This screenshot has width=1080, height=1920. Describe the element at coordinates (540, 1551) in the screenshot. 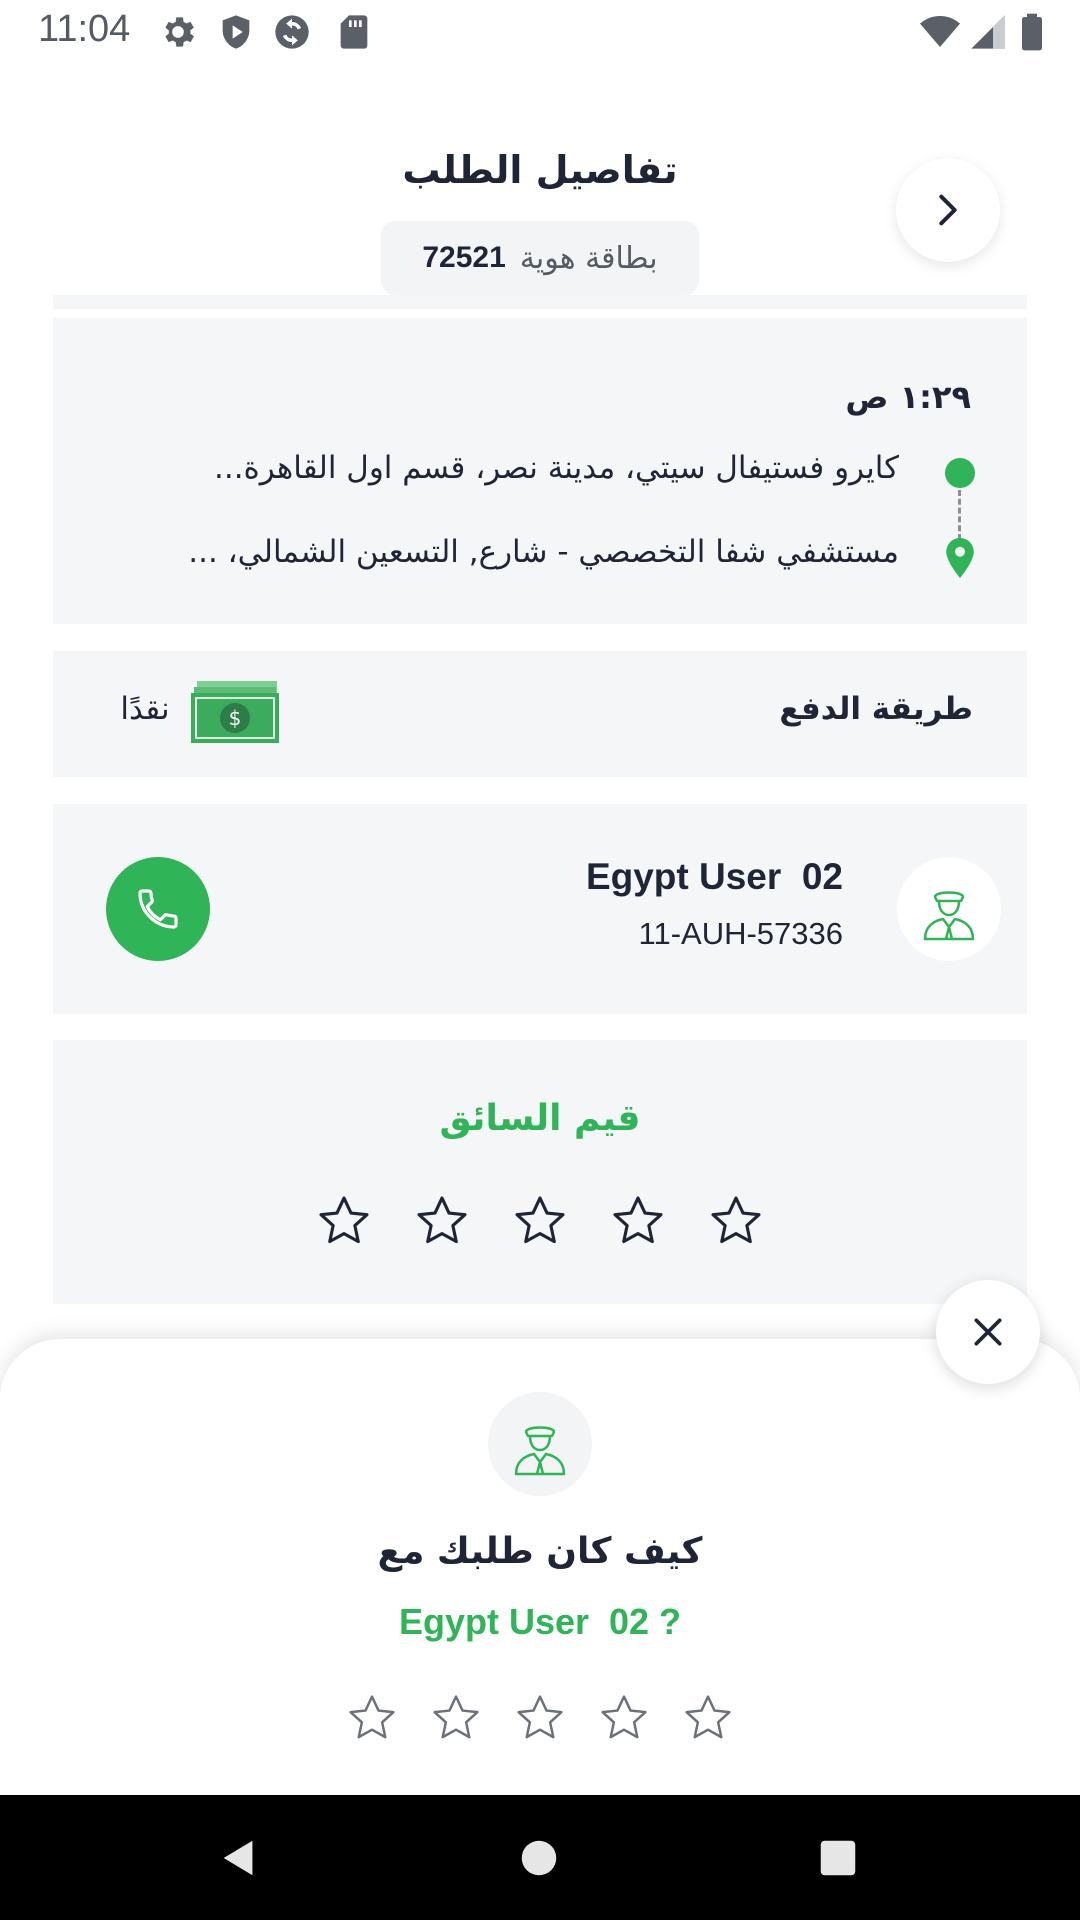

I see `rating-question: كيف كان طلبك مع` at that location.